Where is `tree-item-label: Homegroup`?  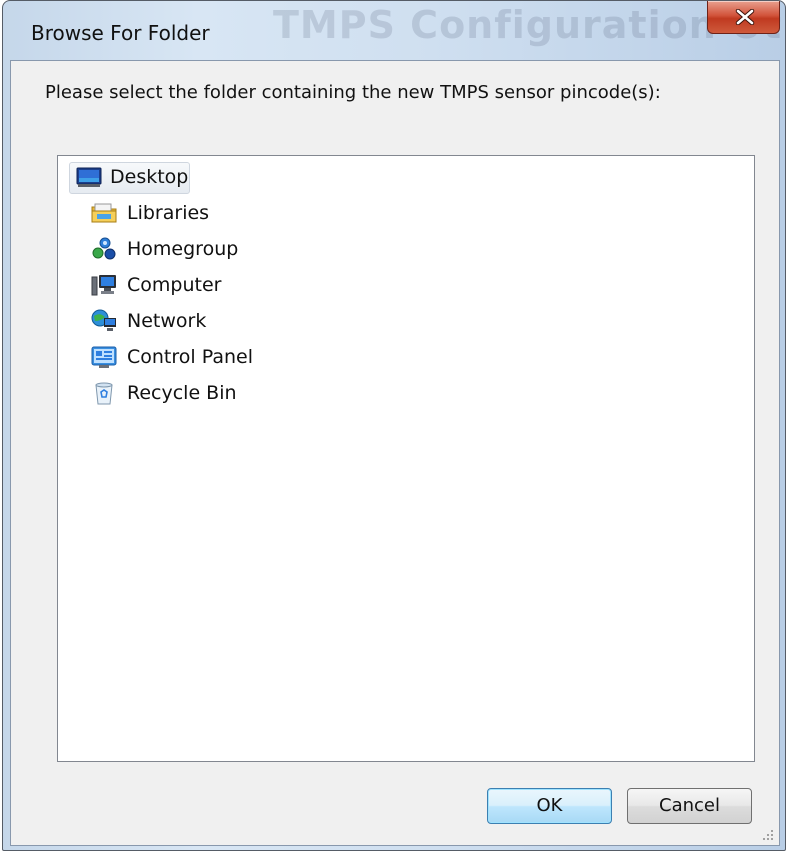 tree-item-label: Homegroup is located at coordinates (183, 249).